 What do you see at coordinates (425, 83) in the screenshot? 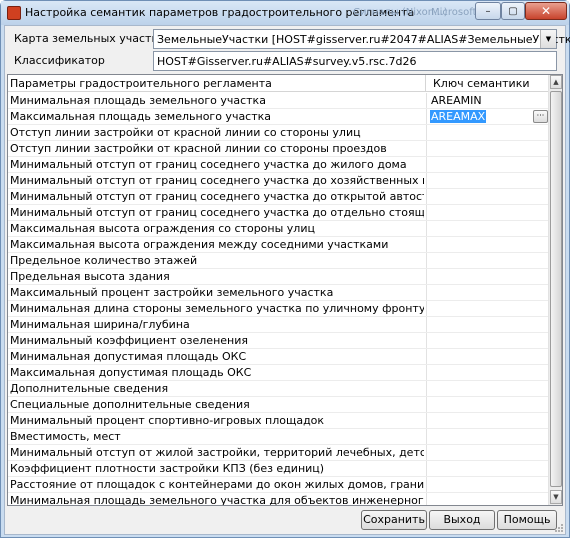
I see `column-divider` at bounding box center [425, 83].